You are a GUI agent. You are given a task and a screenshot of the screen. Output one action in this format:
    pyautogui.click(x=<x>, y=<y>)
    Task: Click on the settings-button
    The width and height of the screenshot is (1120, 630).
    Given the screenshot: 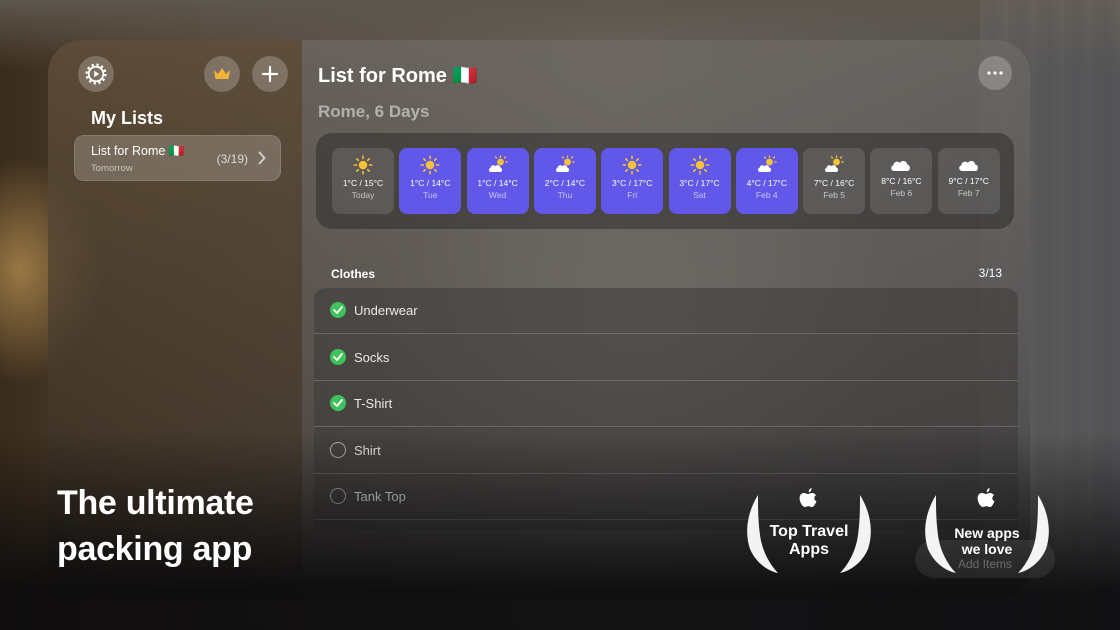 What is the action you would take?
    pyautogui.click(x=96, y=74)
    